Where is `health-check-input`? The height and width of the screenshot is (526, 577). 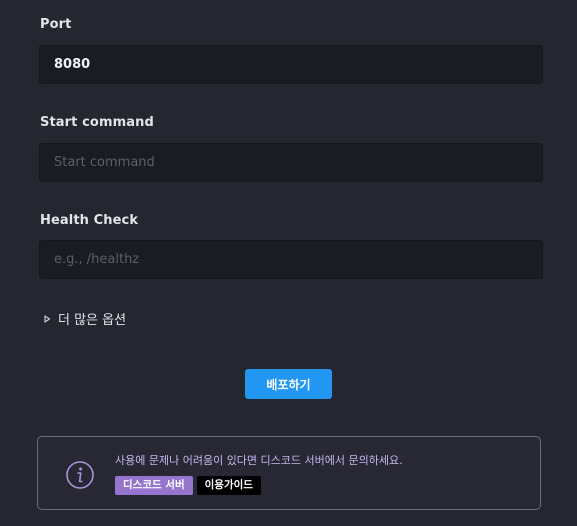
health-check-input is located at coordinates (291, 259).